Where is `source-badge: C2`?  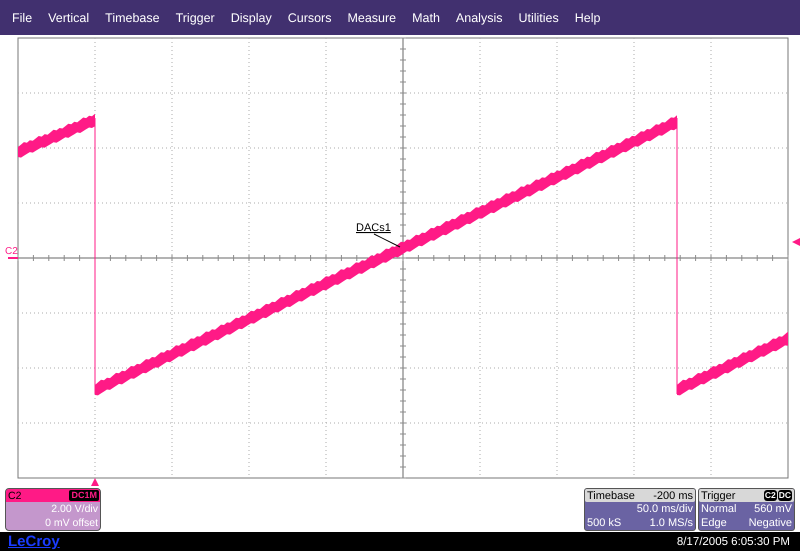 source-badge: C2 is located at coordinates (770, 495).